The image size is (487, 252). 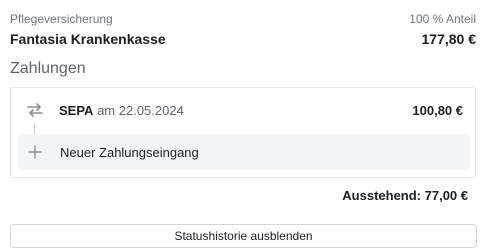 I want to click on insurance-meta-row: Pflegeversicherung 100 % Anteil, so click(x=243, y=19).